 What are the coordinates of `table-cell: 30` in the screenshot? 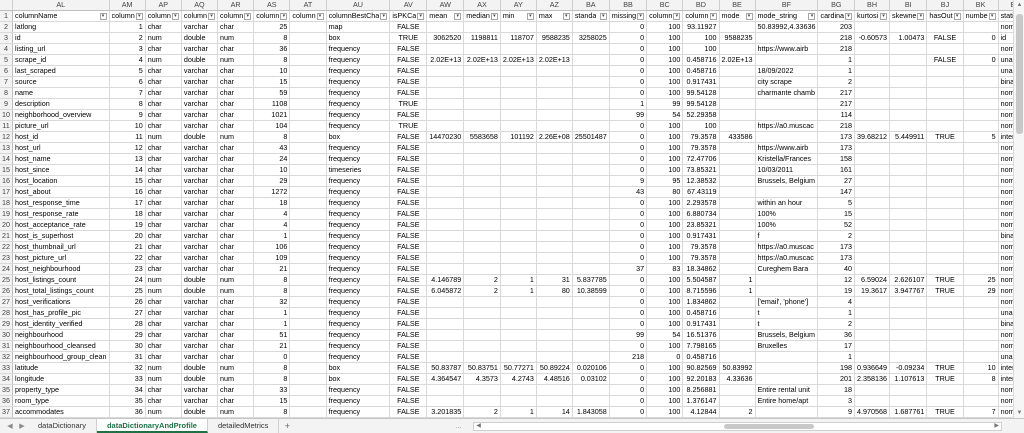 It's located at (127, 346).